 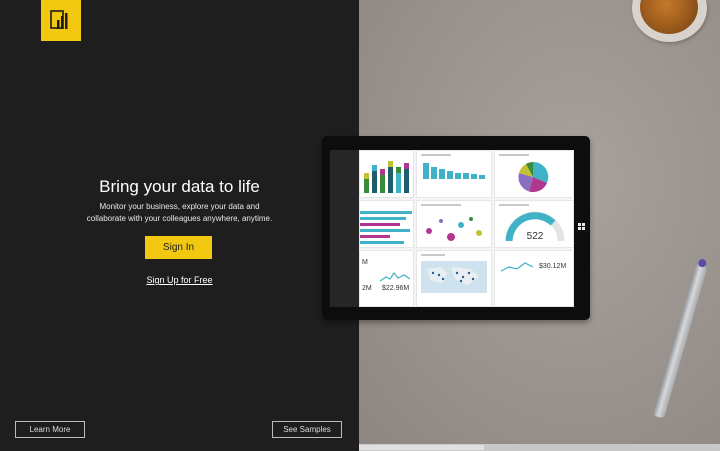 I want to click on dashboard-tile-gauge: 522, so click(x=534, y=224).